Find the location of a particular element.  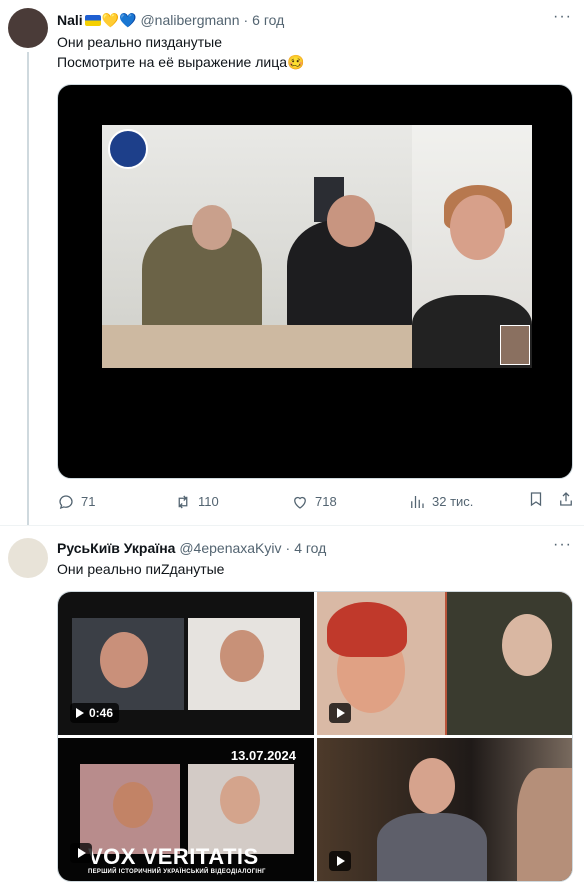

bookmark-icon is located at coordinates (536, 499).